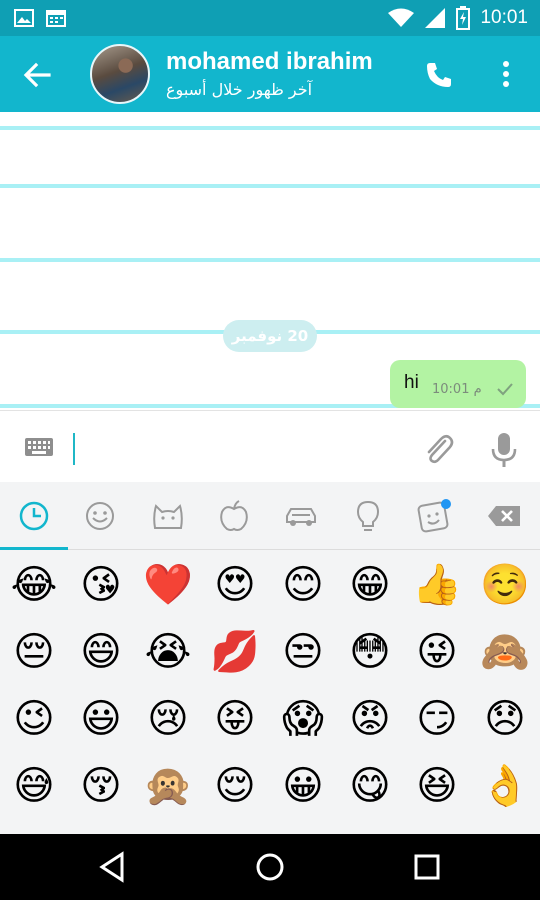 The image size is (540, 900). I want to click on emoji-key: 😄, so click(101, 652).